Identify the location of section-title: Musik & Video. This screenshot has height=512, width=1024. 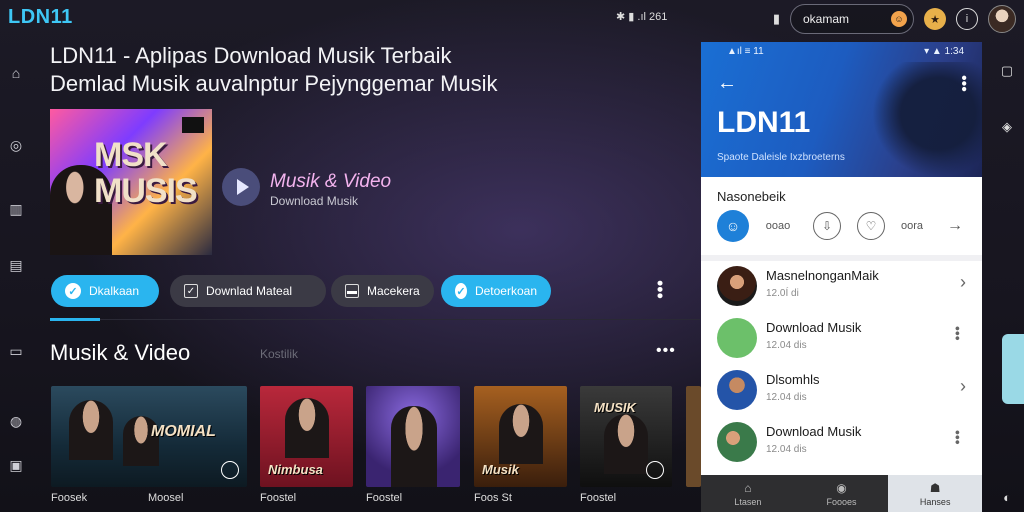
(120, 352).